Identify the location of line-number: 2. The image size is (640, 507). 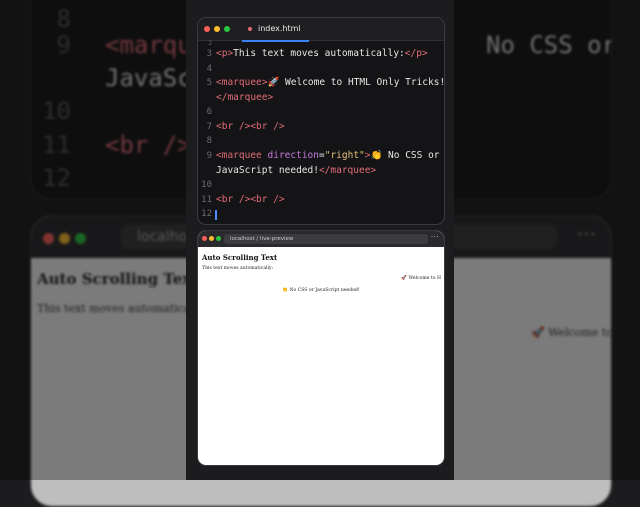
(210, 43).